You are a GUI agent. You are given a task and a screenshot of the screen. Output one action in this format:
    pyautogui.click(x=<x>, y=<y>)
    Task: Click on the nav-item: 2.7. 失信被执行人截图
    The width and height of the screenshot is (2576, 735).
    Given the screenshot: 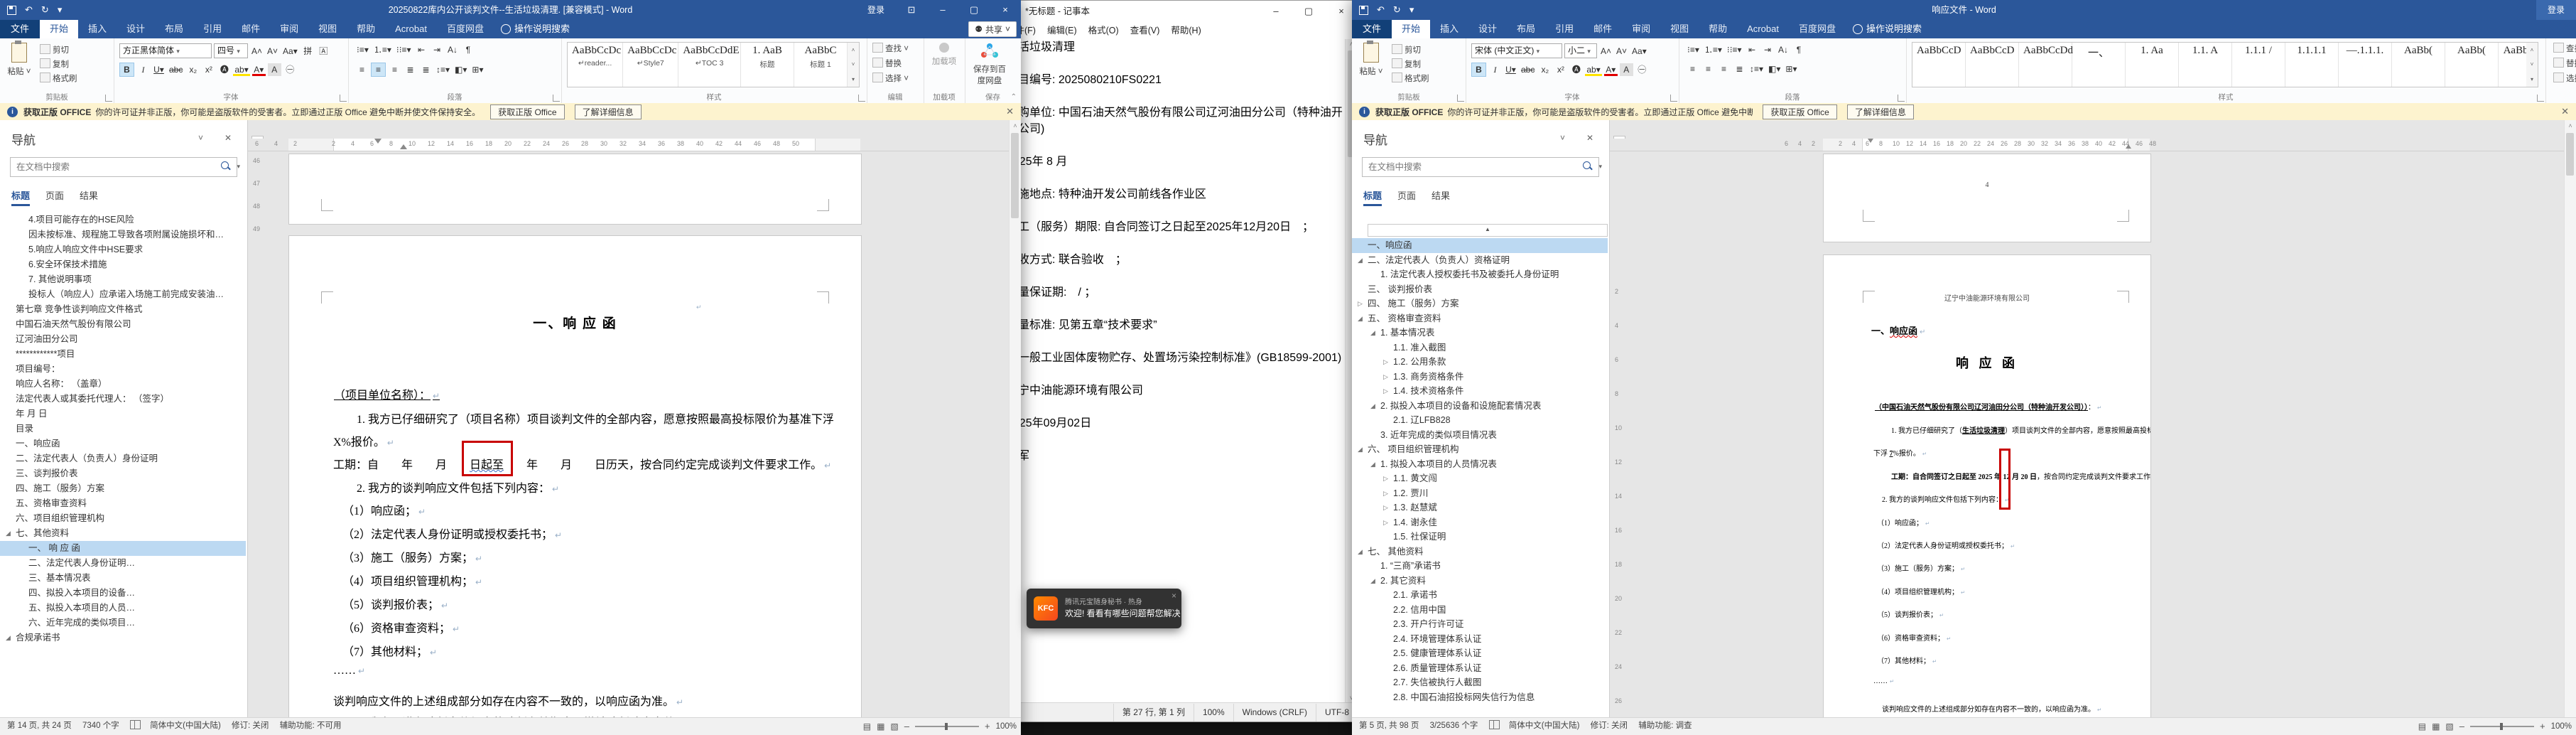 What is the action you would take?
    pyautogui.click(x=1480, y=682)
    